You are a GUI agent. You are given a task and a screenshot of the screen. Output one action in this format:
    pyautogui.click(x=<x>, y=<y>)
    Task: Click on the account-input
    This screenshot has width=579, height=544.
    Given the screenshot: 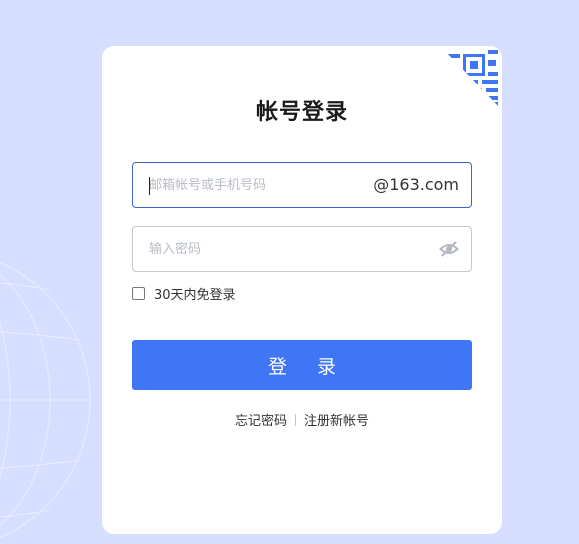 What is the action you would take?
    pyautogui.click(x=259, y=185)
    